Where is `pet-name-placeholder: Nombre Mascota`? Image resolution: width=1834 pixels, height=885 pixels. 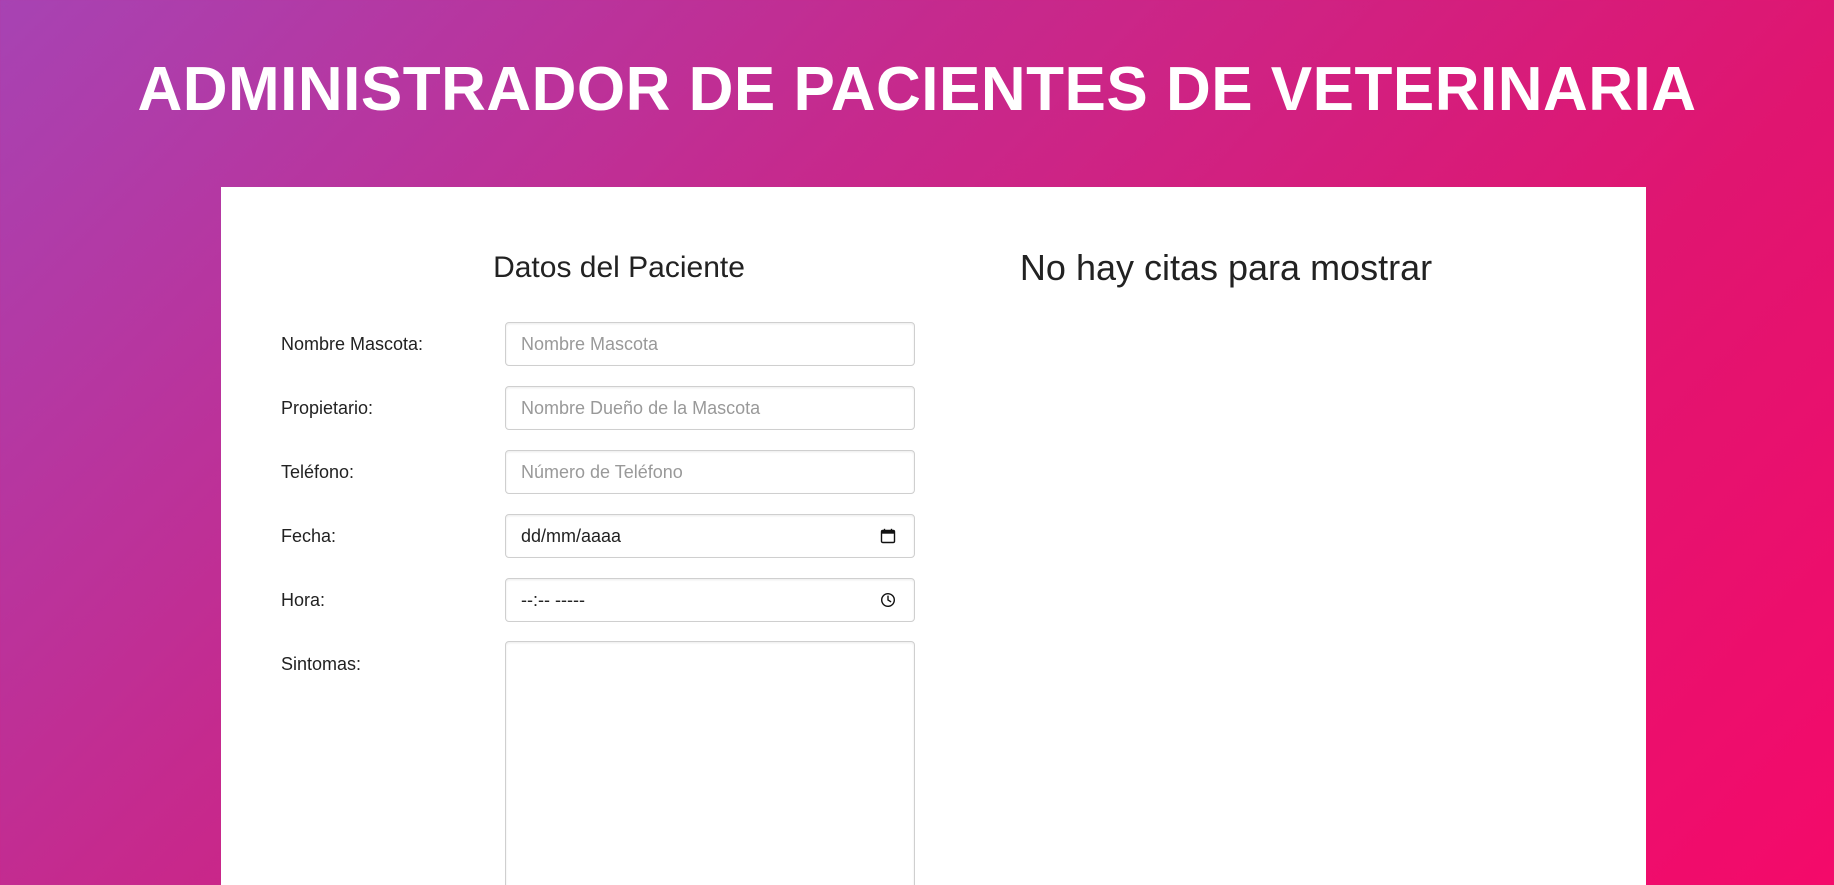 pet-name-placeholder: Nombre Mascota is located at coordinates (590, 343).